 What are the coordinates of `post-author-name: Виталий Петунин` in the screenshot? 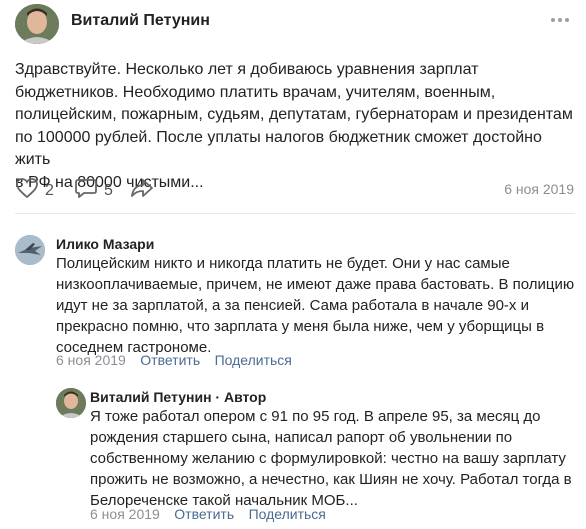 It's located at (140, 21).